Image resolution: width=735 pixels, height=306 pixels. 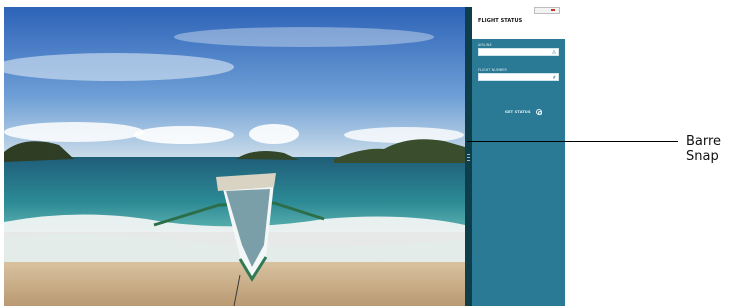 I want to click on flight-number-input: #, so click(x=518, y=77).